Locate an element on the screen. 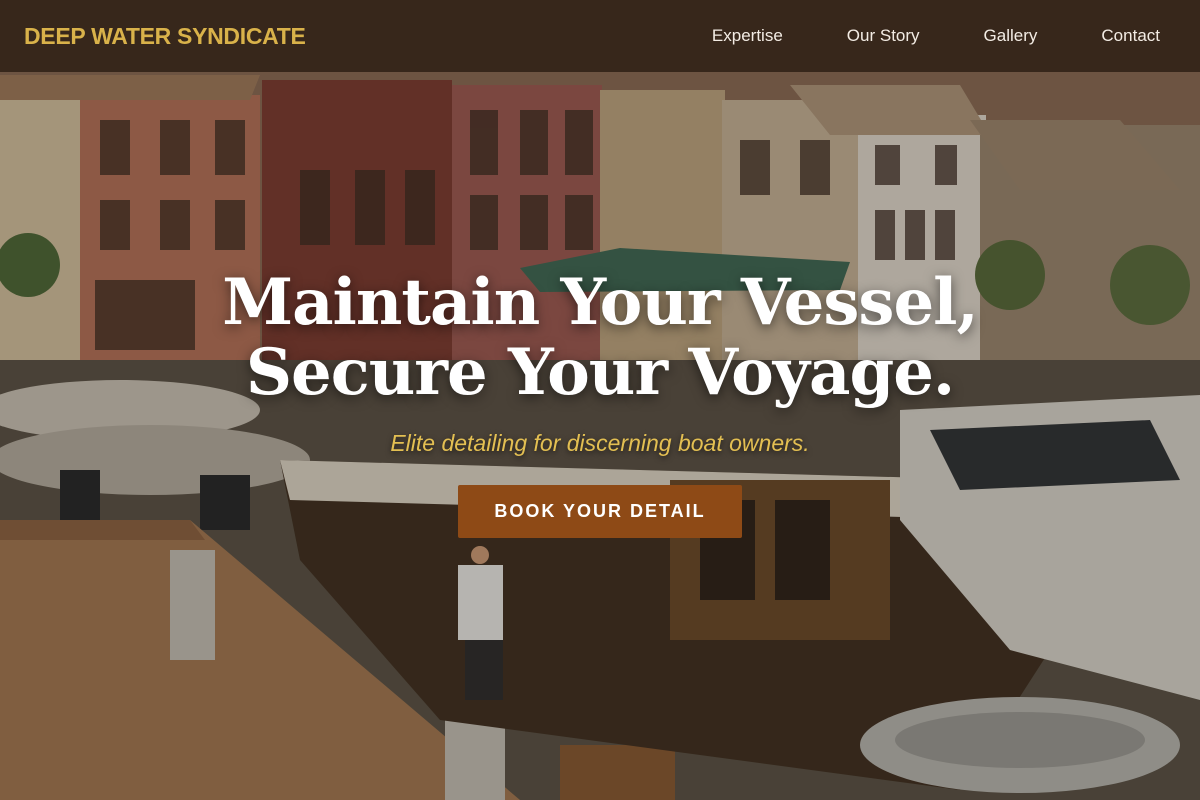  nav-link-expertise: Expertise is located at coordinates (747, 36).